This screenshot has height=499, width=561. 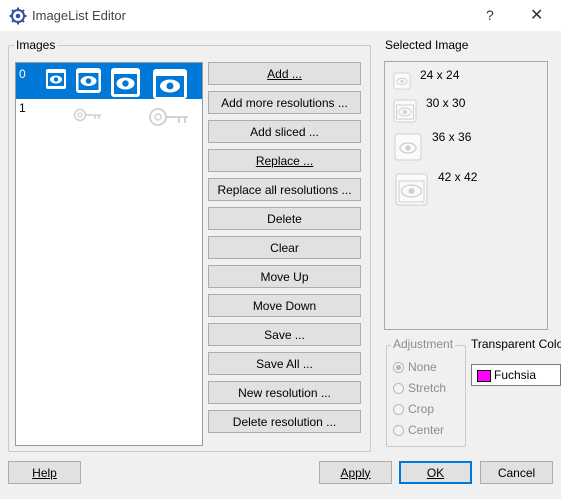 What do you see at coordinates (398, 430) in the screenshot?
I see `radio-center` at bounding box center [398, 430].